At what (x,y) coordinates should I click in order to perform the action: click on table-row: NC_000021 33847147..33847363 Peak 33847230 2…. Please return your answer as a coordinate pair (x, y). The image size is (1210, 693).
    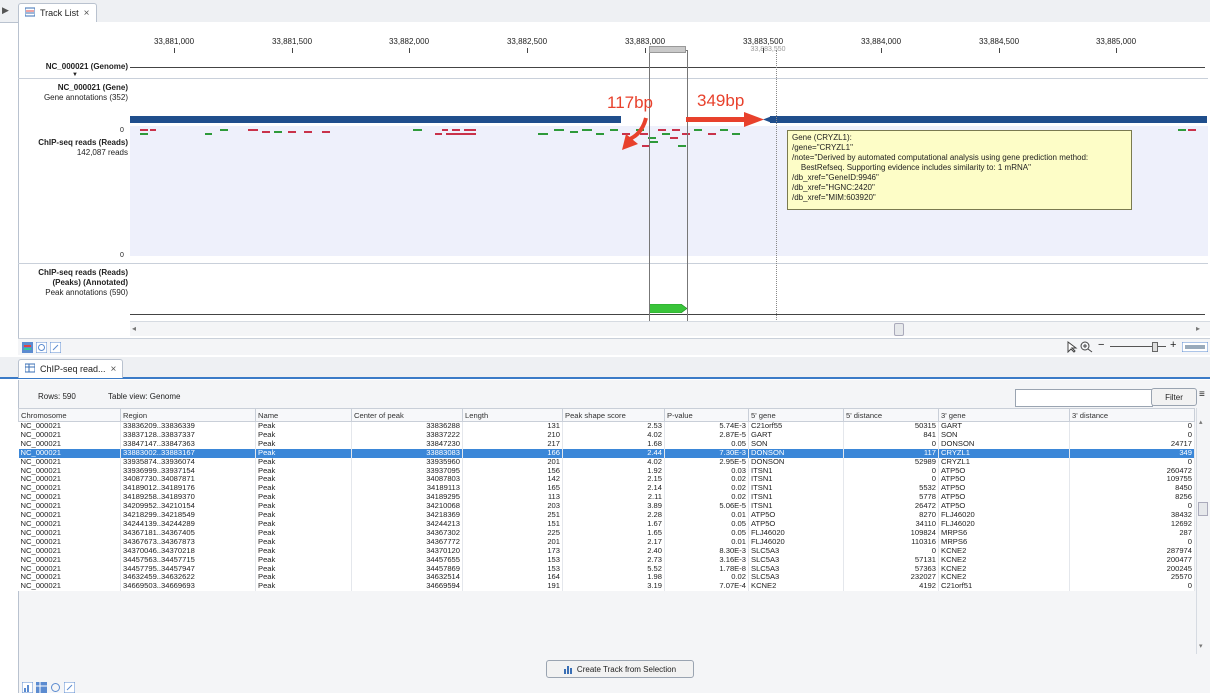
    Looking at the image, I should click on (606, 444).